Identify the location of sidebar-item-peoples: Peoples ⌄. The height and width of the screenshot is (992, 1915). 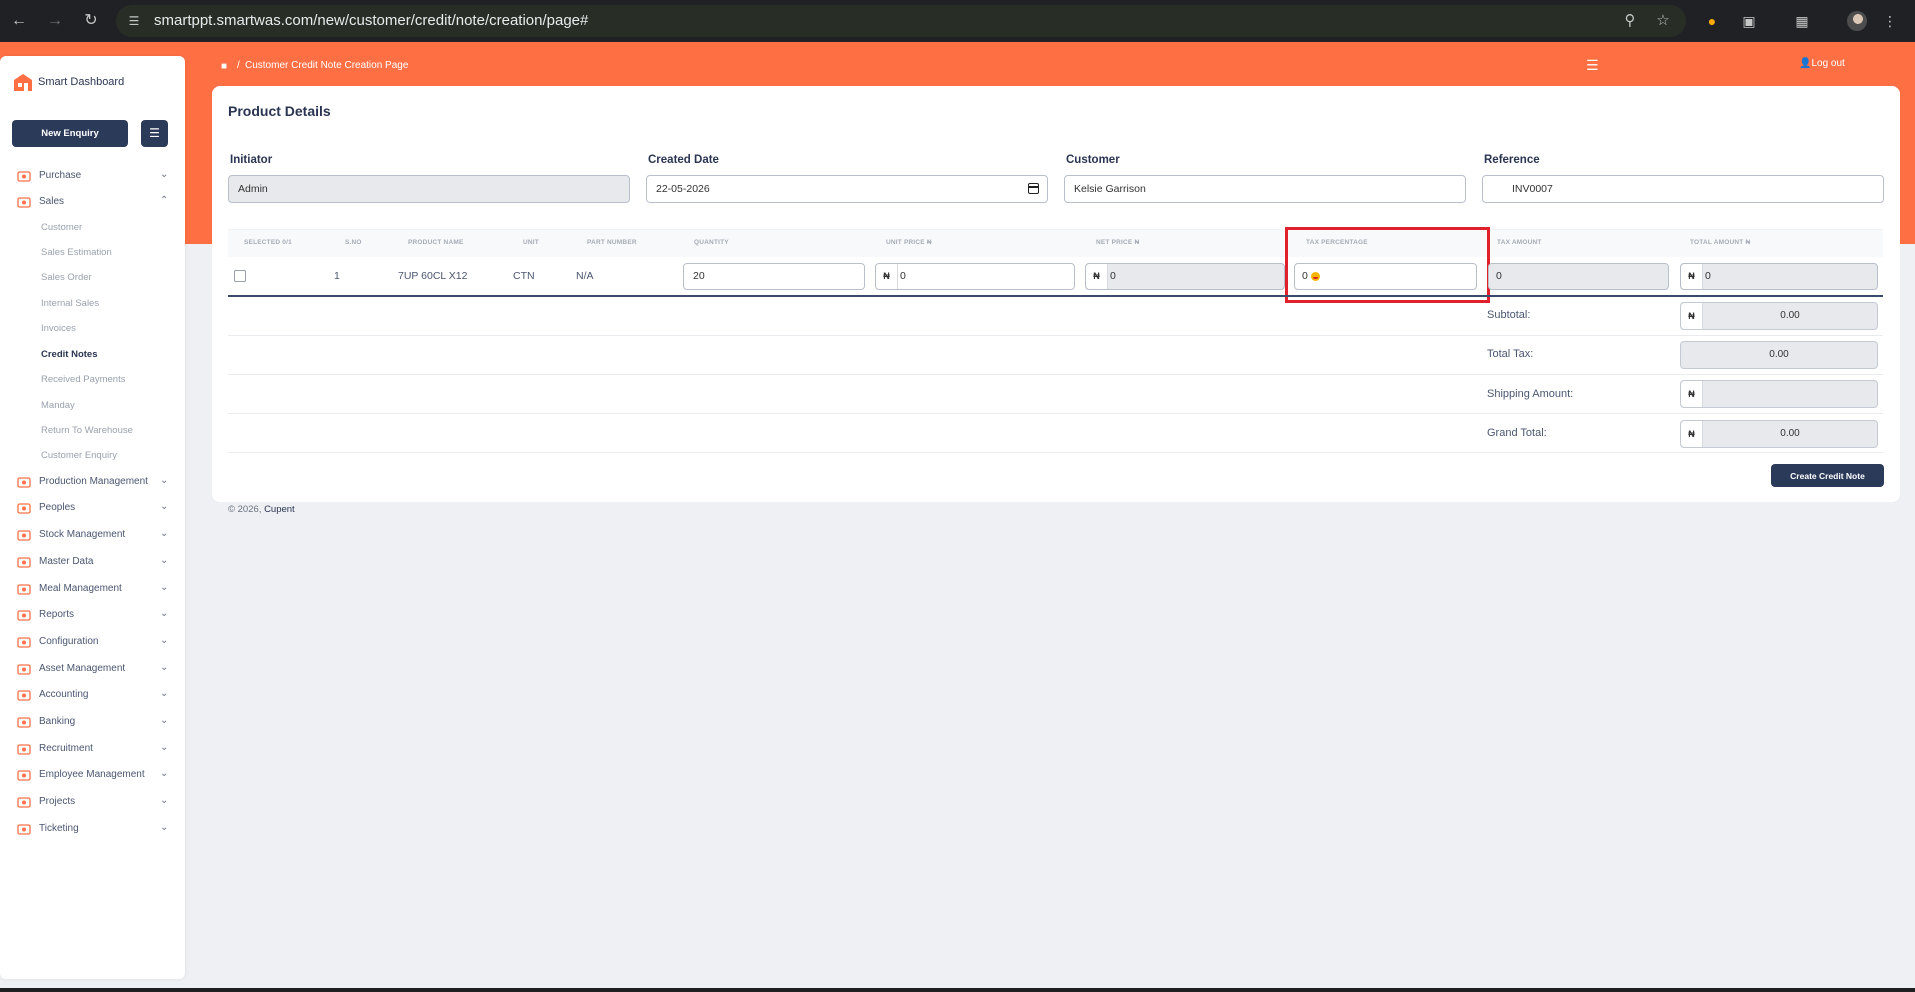
(92, 508).